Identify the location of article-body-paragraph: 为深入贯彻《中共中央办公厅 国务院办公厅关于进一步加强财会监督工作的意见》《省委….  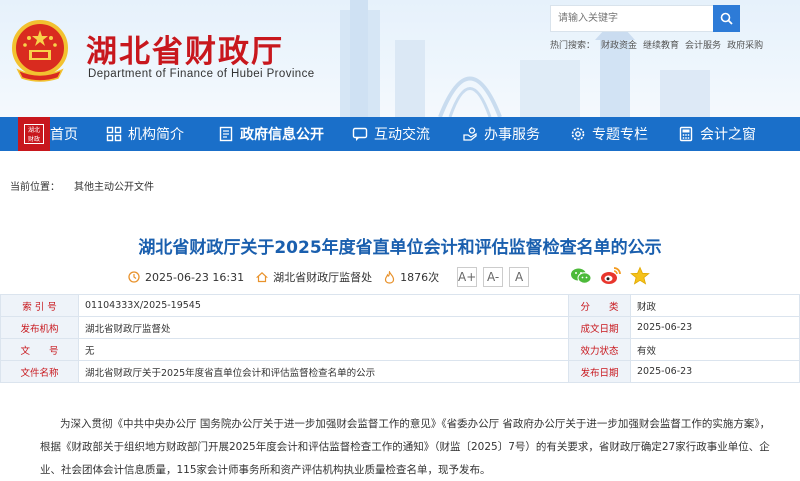
(405, 447).